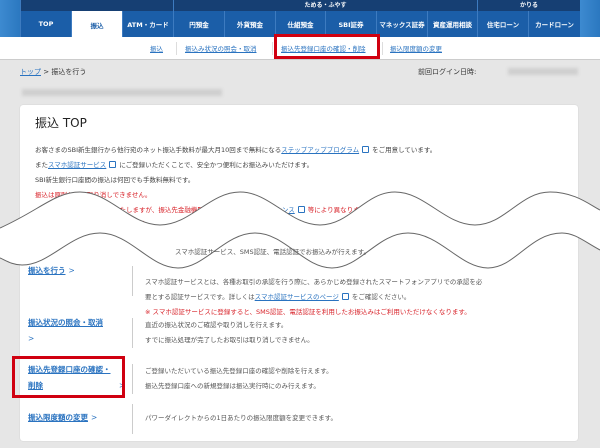 This screenshot has height=448, width=600. I want to click on tab-atm-card: ATM・カード, so click(147, 24).